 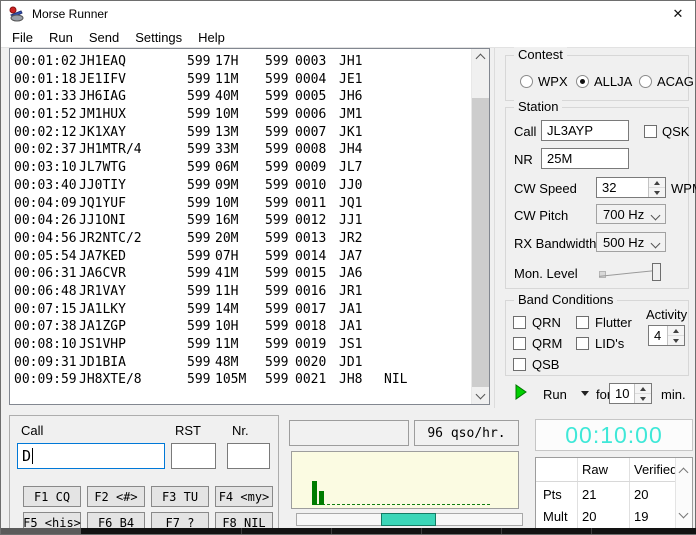 I want to click on nr-label: NR, so click(x=523, y=159).